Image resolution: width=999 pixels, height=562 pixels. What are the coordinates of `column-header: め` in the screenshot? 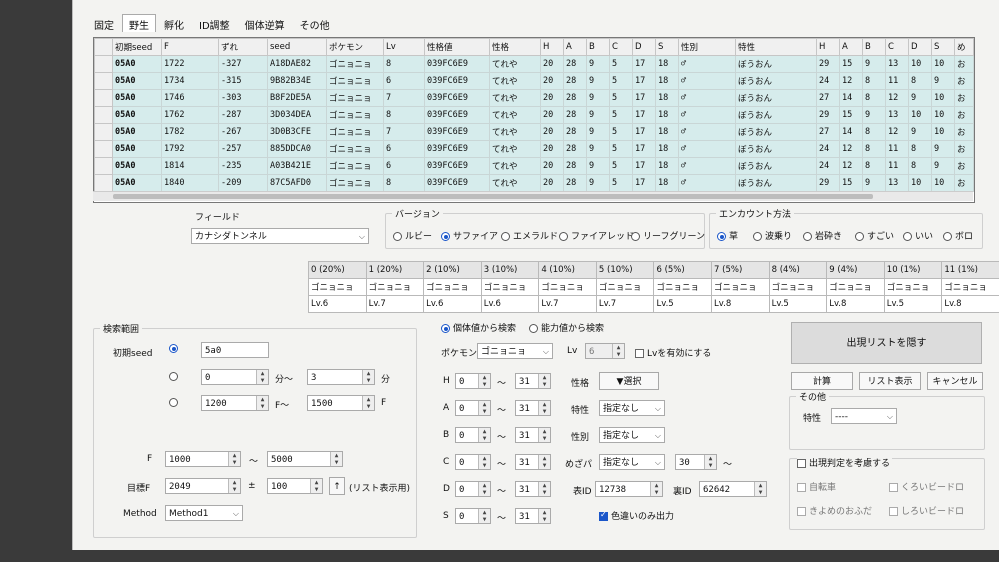 It's located at (964, 47).